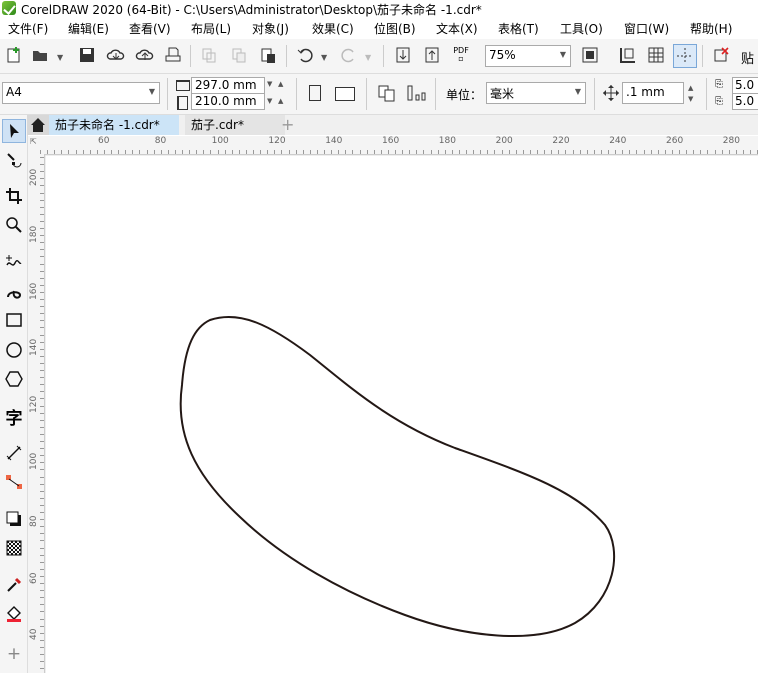 The width and height of the screenshot is (758, 673). Describe the element at coordinates (239, 55) in the screenshot. I see `copy-icon` at that location.